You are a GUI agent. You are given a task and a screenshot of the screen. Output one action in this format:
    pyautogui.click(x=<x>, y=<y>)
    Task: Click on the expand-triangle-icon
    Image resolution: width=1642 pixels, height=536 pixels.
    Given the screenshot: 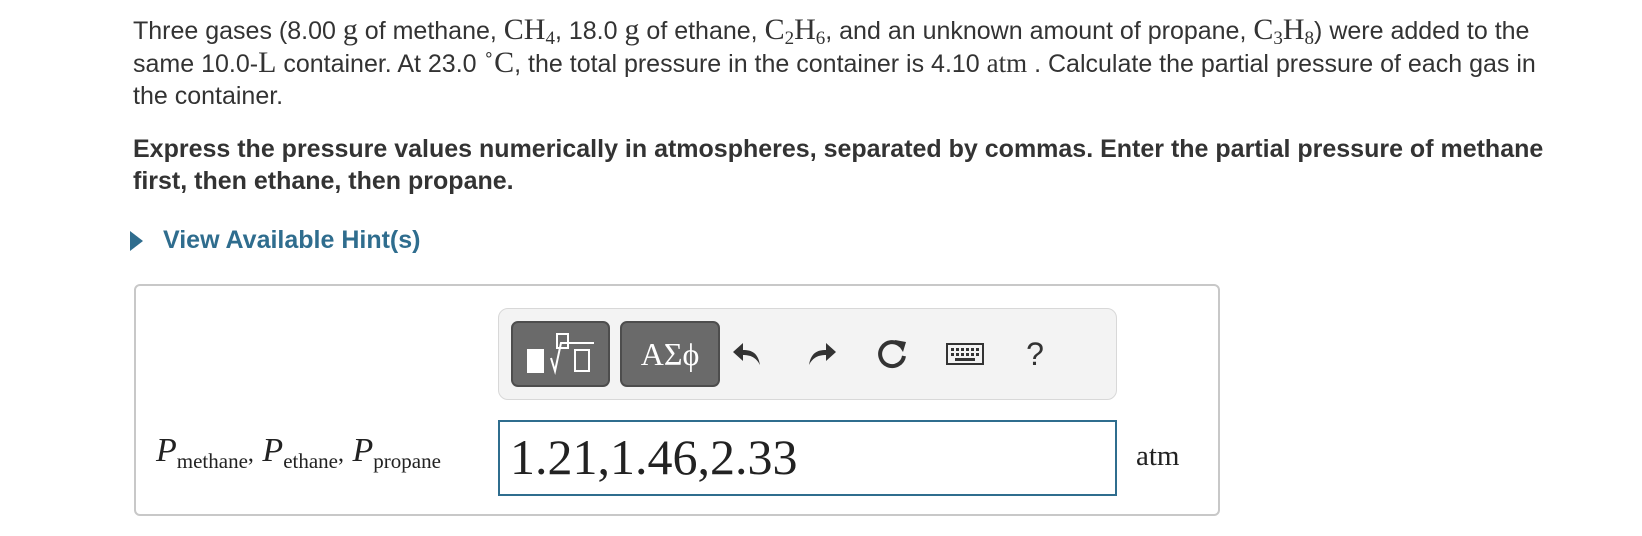 What is the action you would take?
    pyautogui.click(x=136, y=240)
    